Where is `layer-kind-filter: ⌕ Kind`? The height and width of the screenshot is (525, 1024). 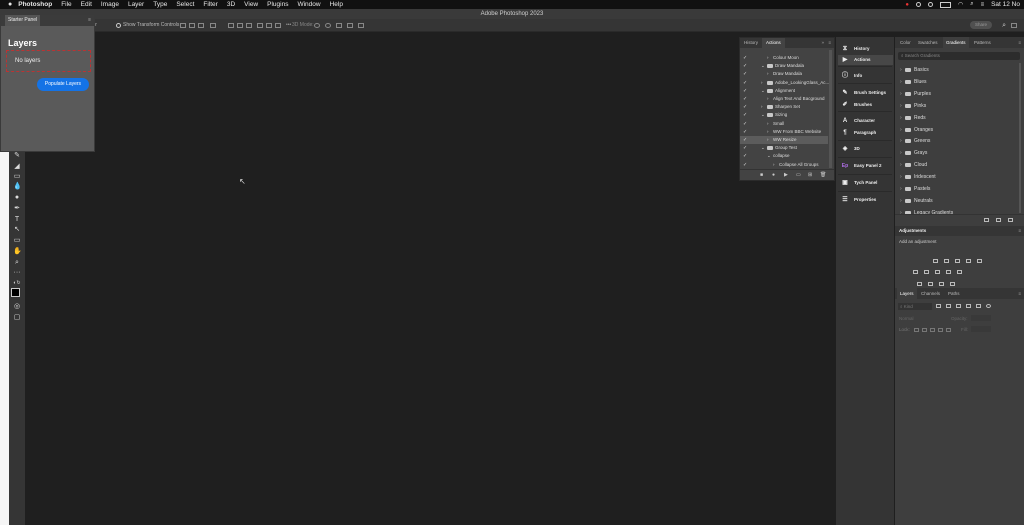
layer-kind-filter: ⌕ Kind is located at coordinates (915, 306).